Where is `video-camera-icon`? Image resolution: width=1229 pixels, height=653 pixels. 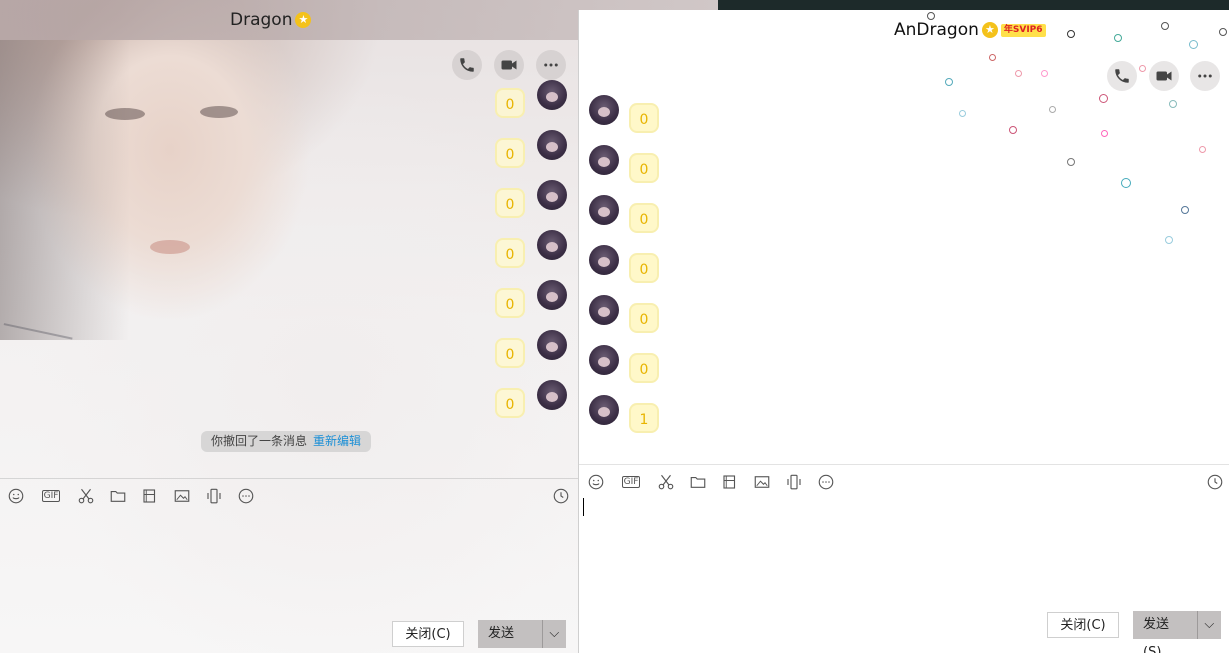 video-camera-icon is located at coordinates (509, 65).